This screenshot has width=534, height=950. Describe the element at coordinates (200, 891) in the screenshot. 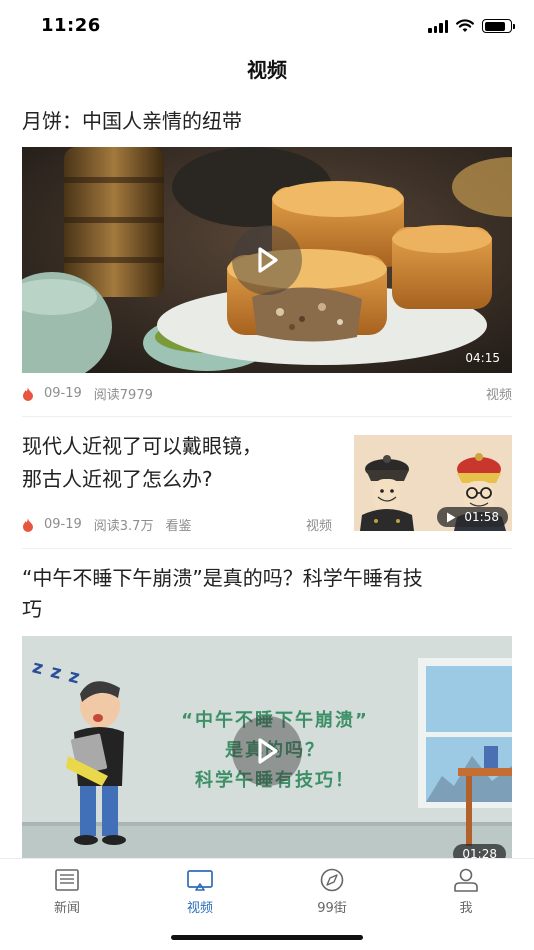

I see `tab-video: 视频` at that location.